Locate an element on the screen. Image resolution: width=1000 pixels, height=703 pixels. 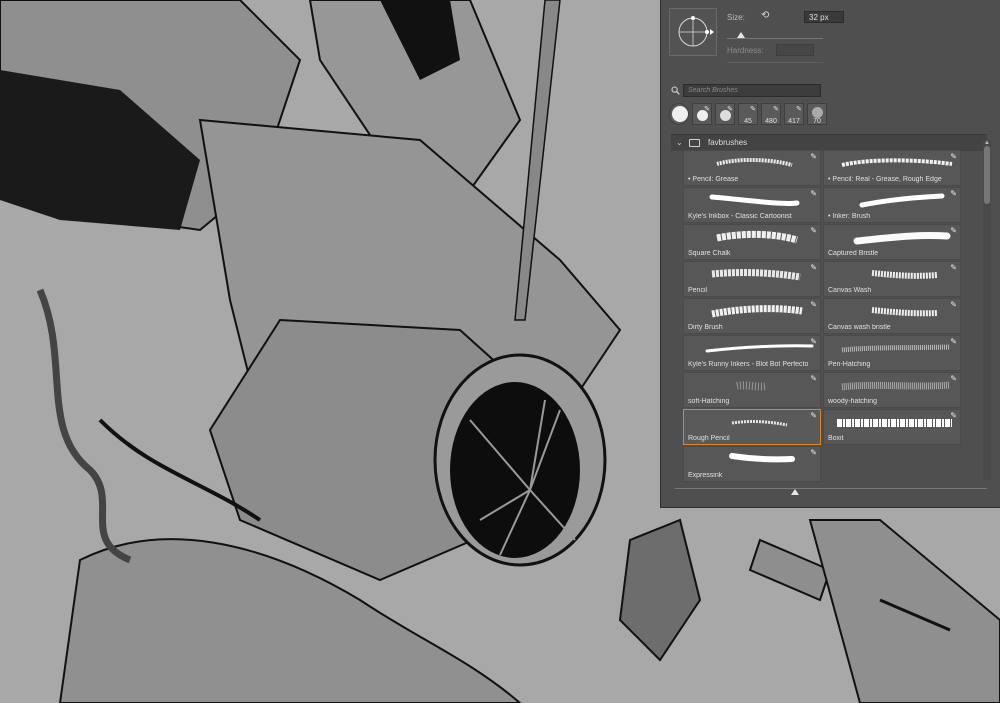
chevron-down-icon: ⌄ is located at coordinates (679, 142).